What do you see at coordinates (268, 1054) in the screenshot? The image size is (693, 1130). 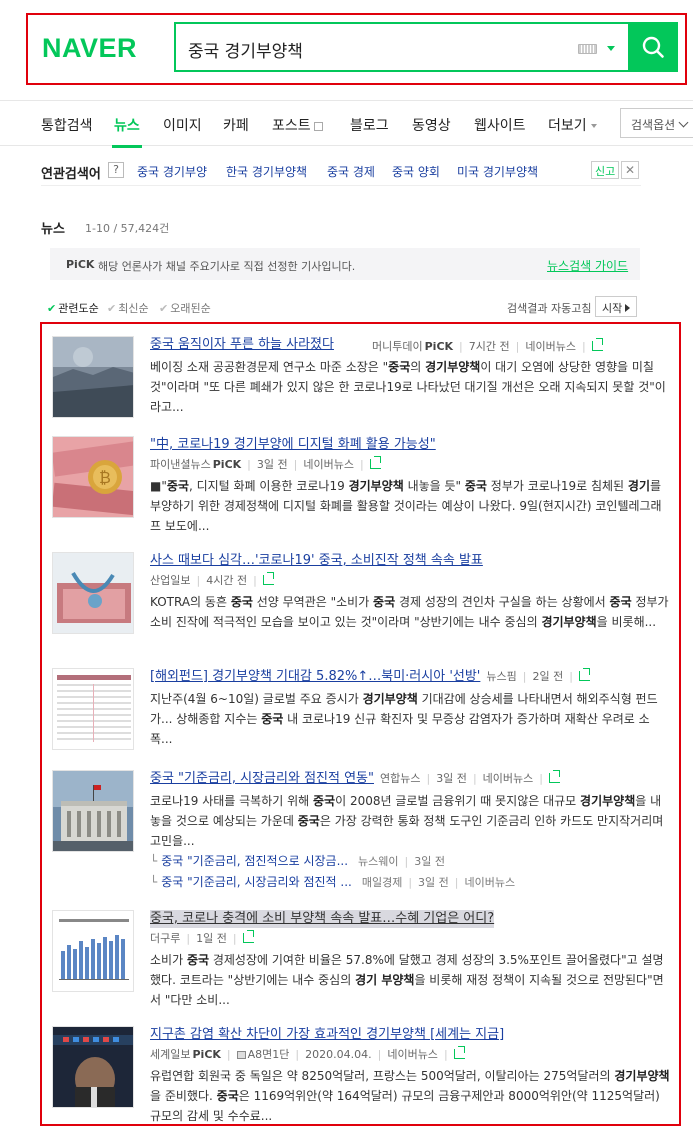 I see `newspaper-page: A8면1단` at bounding box center [268, 1054].